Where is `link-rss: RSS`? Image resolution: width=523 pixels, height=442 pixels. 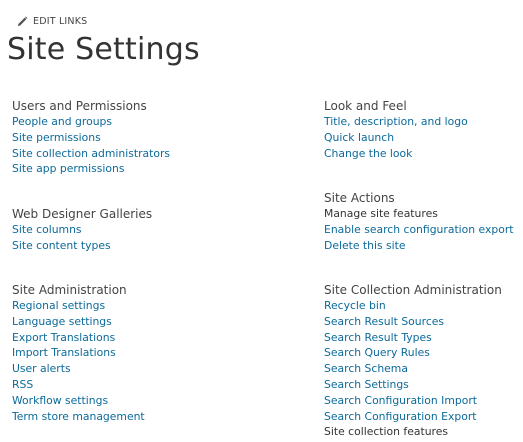 link-rss: RSS is located at coordinates (78, 385).